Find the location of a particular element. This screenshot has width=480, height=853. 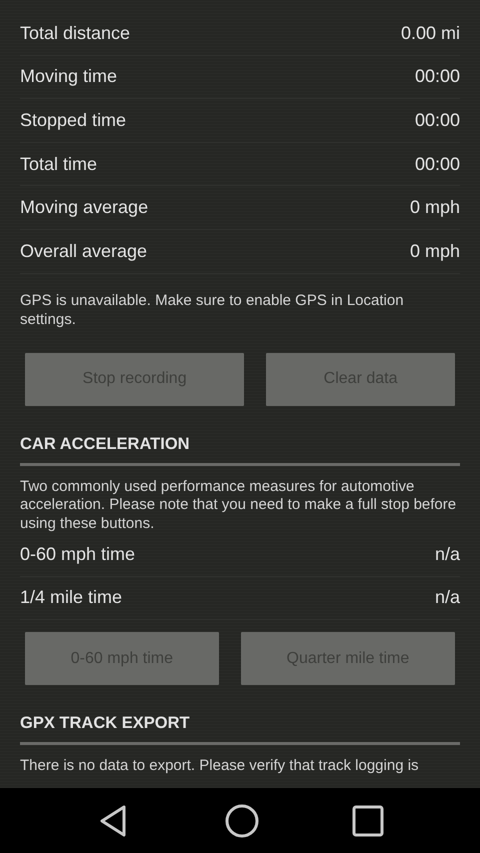

section-header: GPX TRACK EXPORT is located at coordinates (105, 724).